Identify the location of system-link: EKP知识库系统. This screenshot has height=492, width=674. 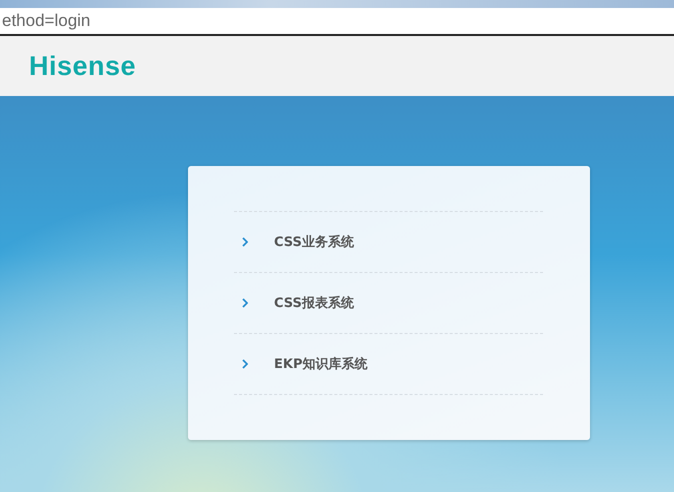
(388, 363).